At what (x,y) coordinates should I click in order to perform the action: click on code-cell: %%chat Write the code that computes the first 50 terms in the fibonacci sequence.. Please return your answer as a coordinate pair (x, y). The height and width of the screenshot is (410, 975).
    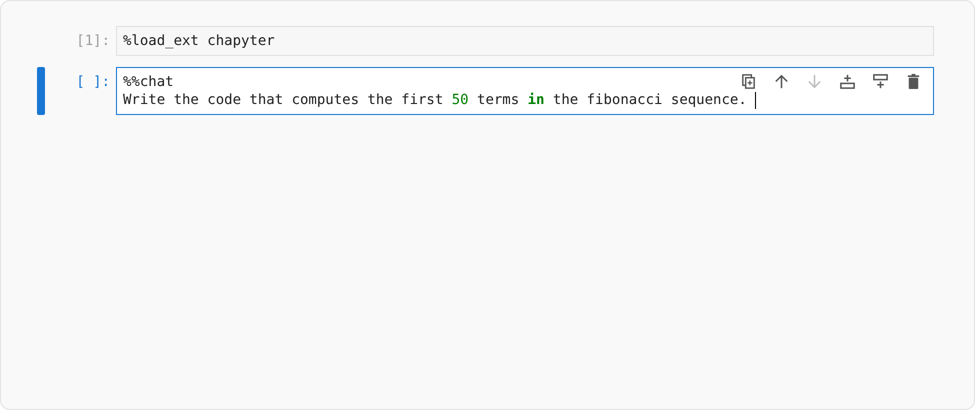
    Looking at the image, I should click on (525, 91).